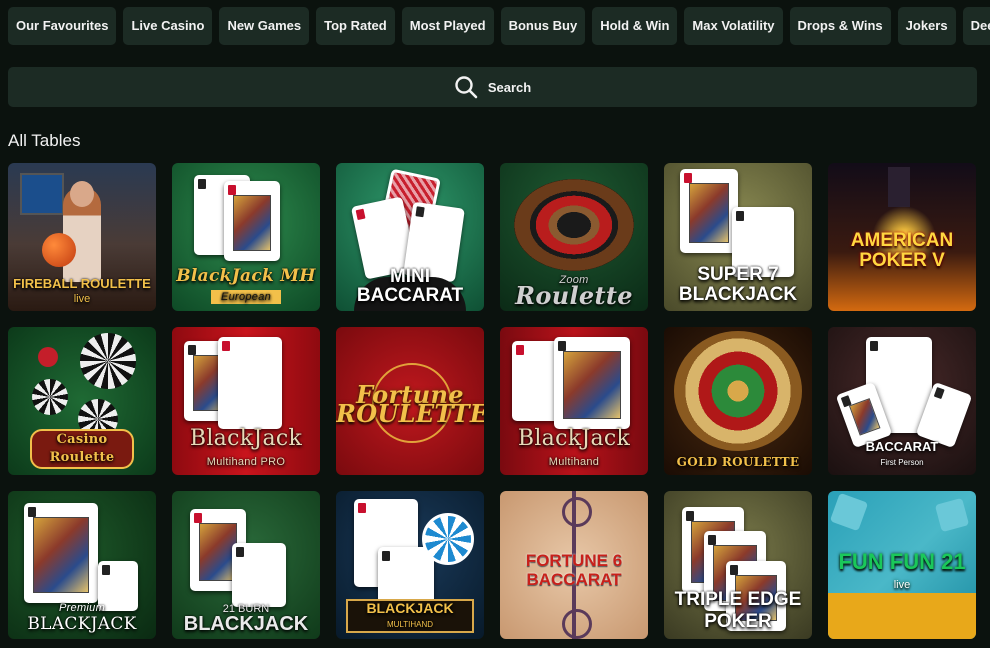 This screenshot has width=990, height=648. I want to click on game-title: AMERICAN POKER V, so click(902, 250).